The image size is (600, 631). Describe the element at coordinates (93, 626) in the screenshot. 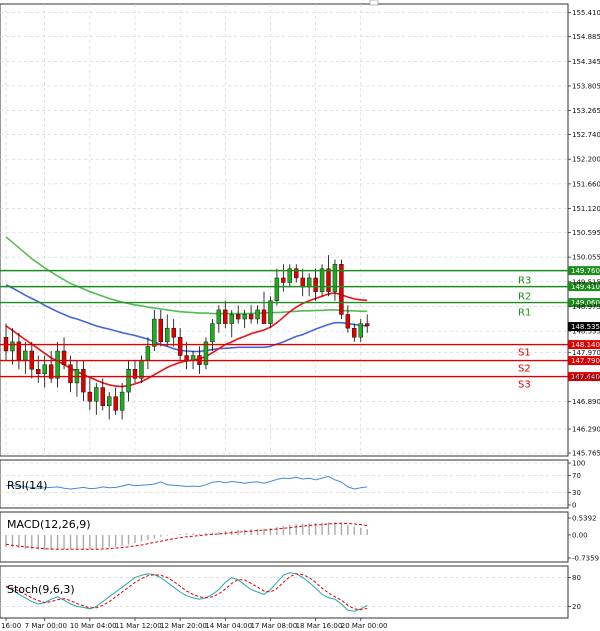

I see `time-tick-label: 10 Mar 04:00` at that location.